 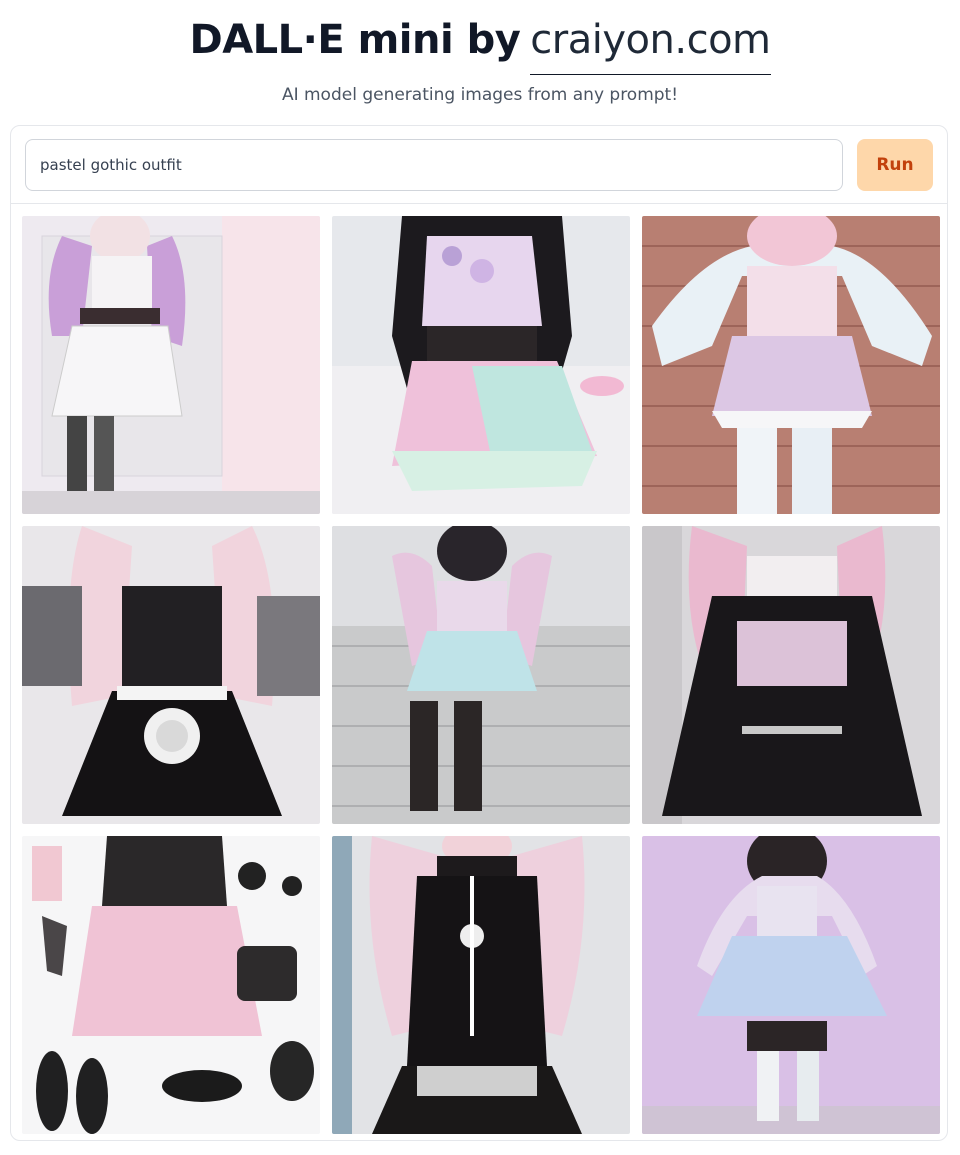 What do you see at coordinates (895, 164) in the screenshot?
I see `run-button: Run` at bounding box center [895, 164].